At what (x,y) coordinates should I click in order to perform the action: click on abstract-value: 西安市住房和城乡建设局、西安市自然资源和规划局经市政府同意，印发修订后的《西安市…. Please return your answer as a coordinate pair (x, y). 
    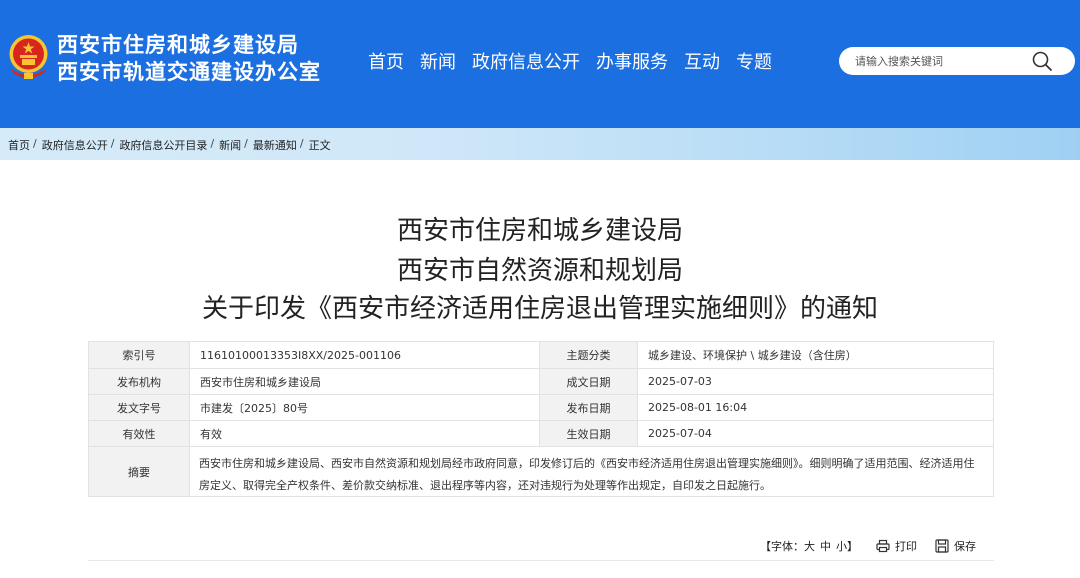
    Looking at the image, I should click on (591, 471).